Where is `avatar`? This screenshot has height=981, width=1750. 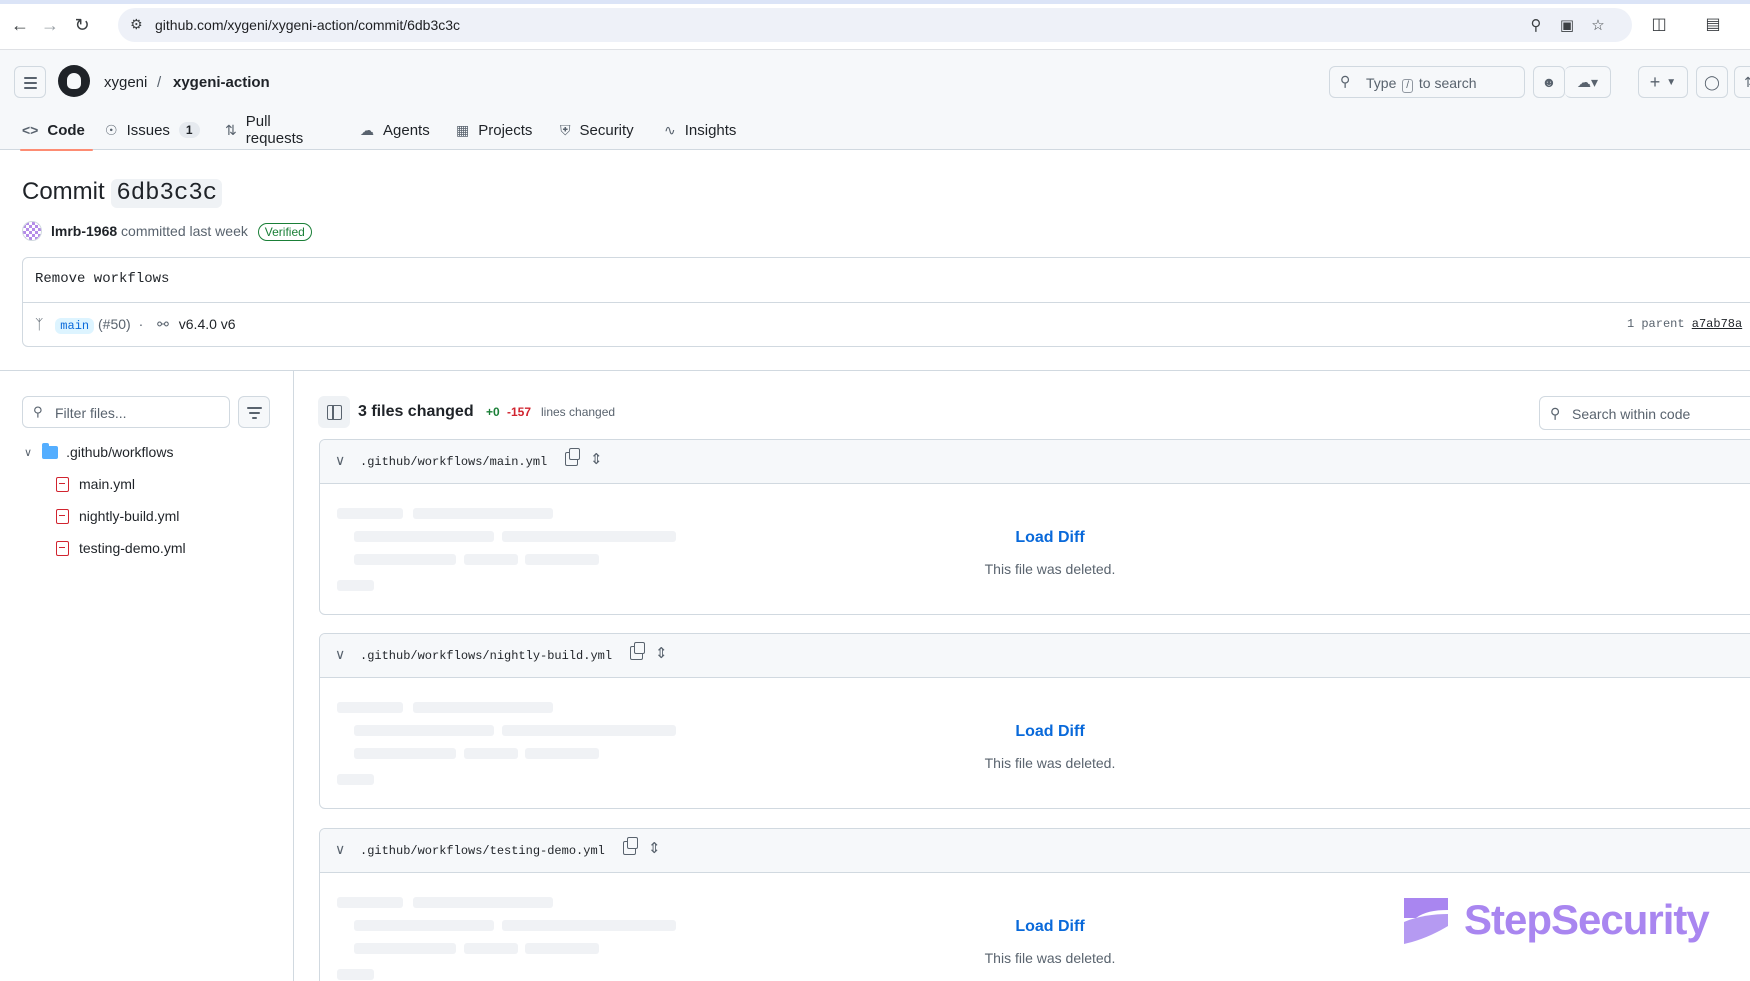 avatar is located at coordinates (32, 231).